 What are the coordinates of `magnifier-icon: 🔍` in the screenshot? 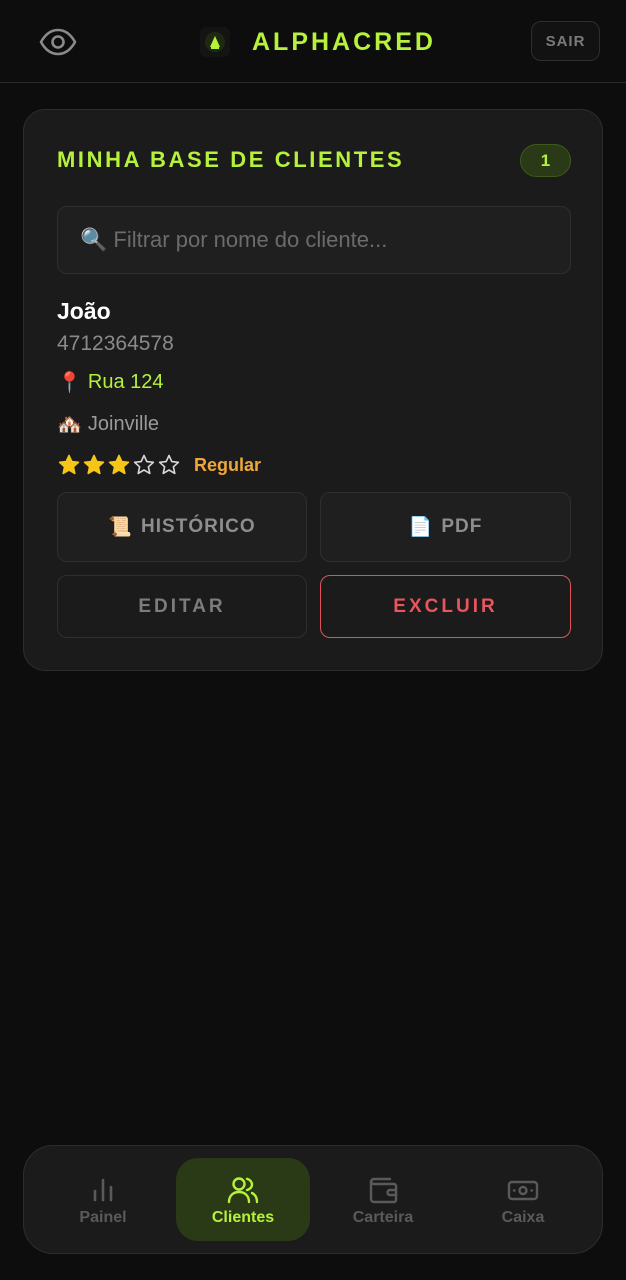 It's located at (94, 239).